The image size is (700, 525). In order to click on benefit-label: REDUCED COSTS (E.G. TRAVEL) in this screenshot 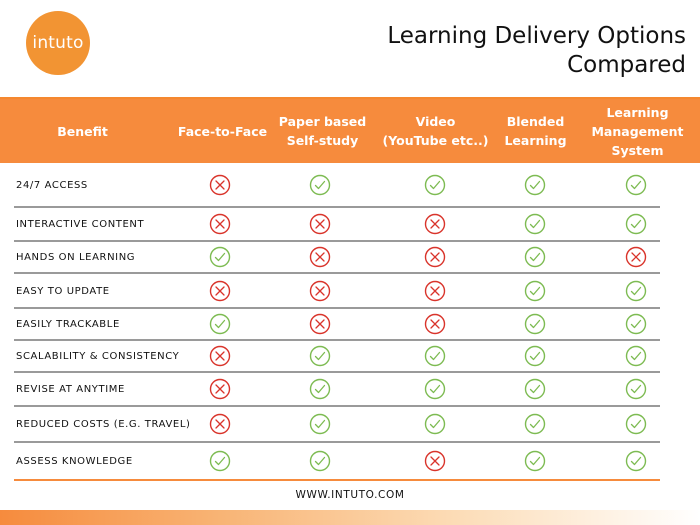, I will do `click(103, 424)`.